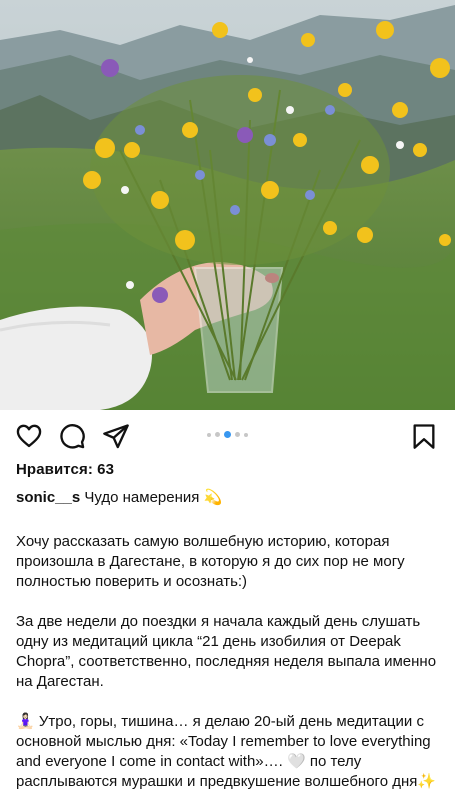 This screenshot has height=812, width=455. I want to click on username-link: sonic__s, so click(48, 497).